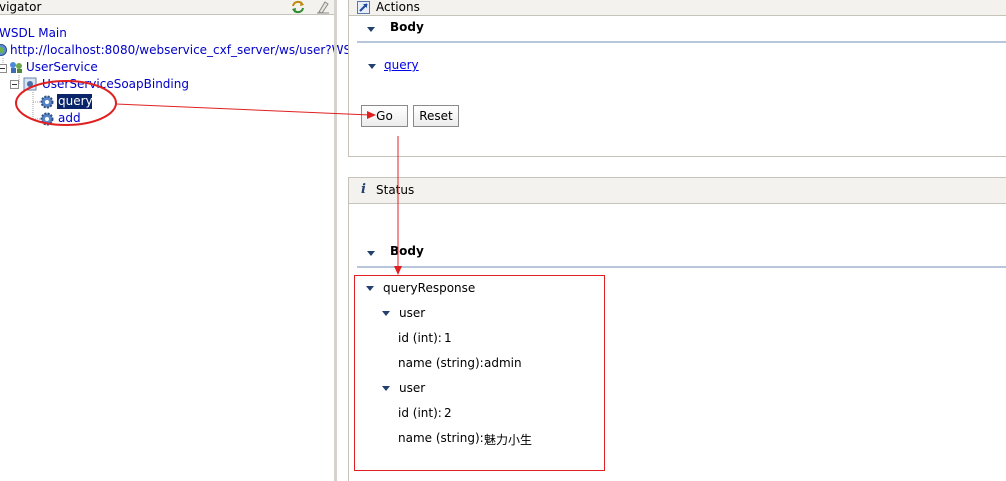 The image size is (1006, 481). Describe the element at coordinates (681, 42) in the screenshot. I see `actions-body-separator` at that location.